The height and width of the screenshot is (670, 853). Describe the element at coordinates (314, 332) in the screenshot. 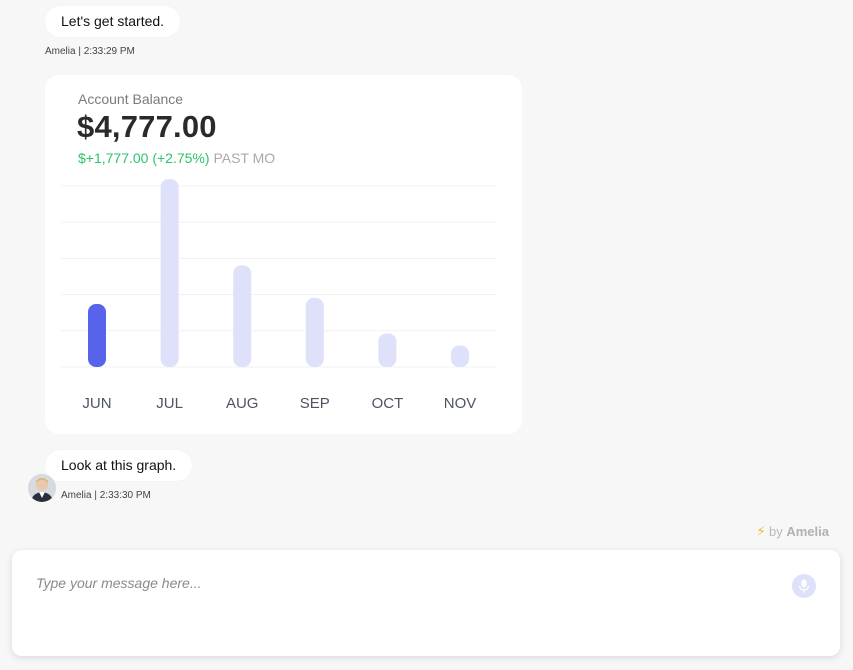

I see `chart-bar-sep` at that location.